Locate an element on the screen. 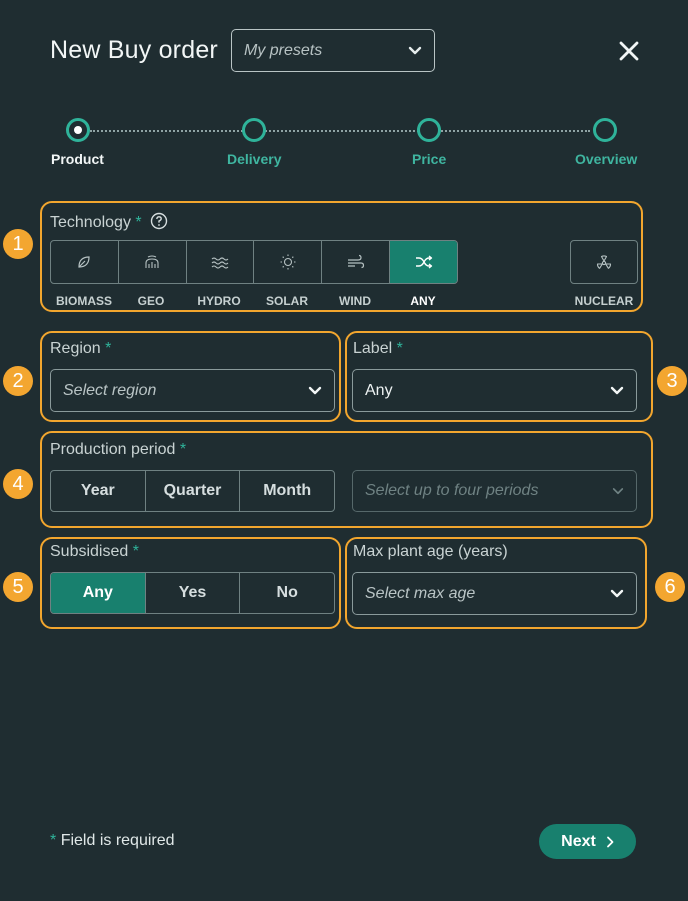 The height and width of the screenshot is (901, 688). region-label: Region * is located at coordinates (80, 349).